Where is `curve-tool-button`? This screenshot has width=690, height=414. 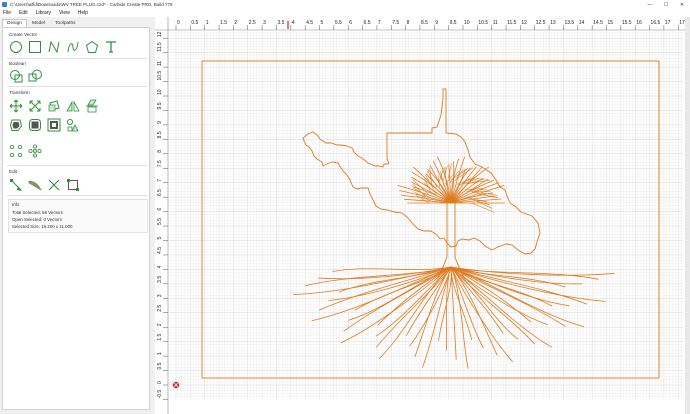
curve-tool-button is located at coordinates (73, 47).